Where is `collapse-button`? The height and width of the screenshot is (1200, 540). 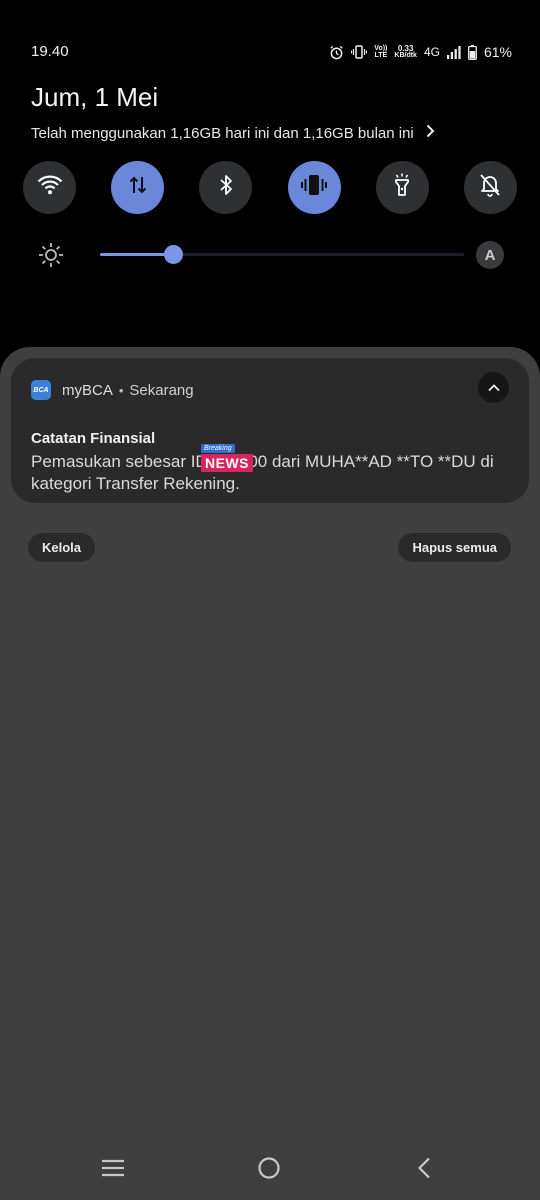 collapse-button is located at coordinates (493, 387).